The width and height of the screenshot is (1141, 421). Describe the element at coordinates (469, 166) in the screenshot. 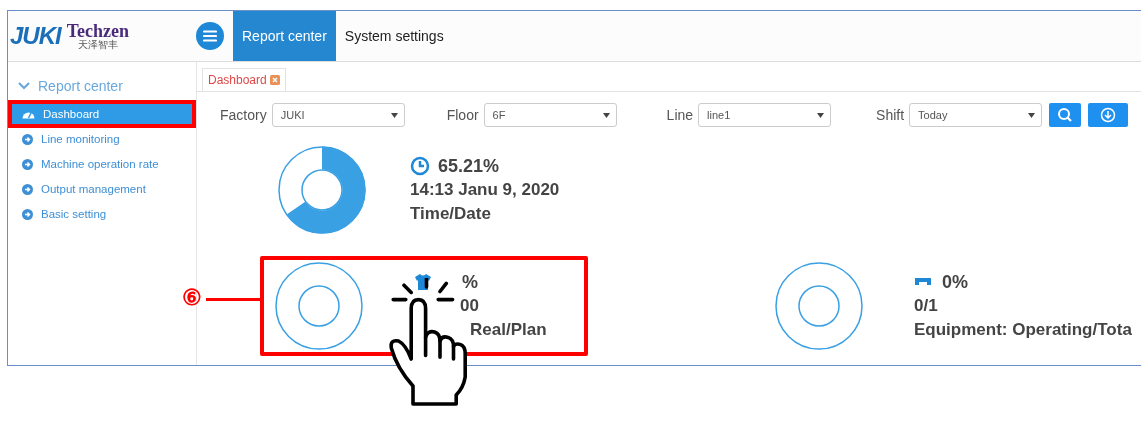

I see `stat-text: 65.21%` at that location.